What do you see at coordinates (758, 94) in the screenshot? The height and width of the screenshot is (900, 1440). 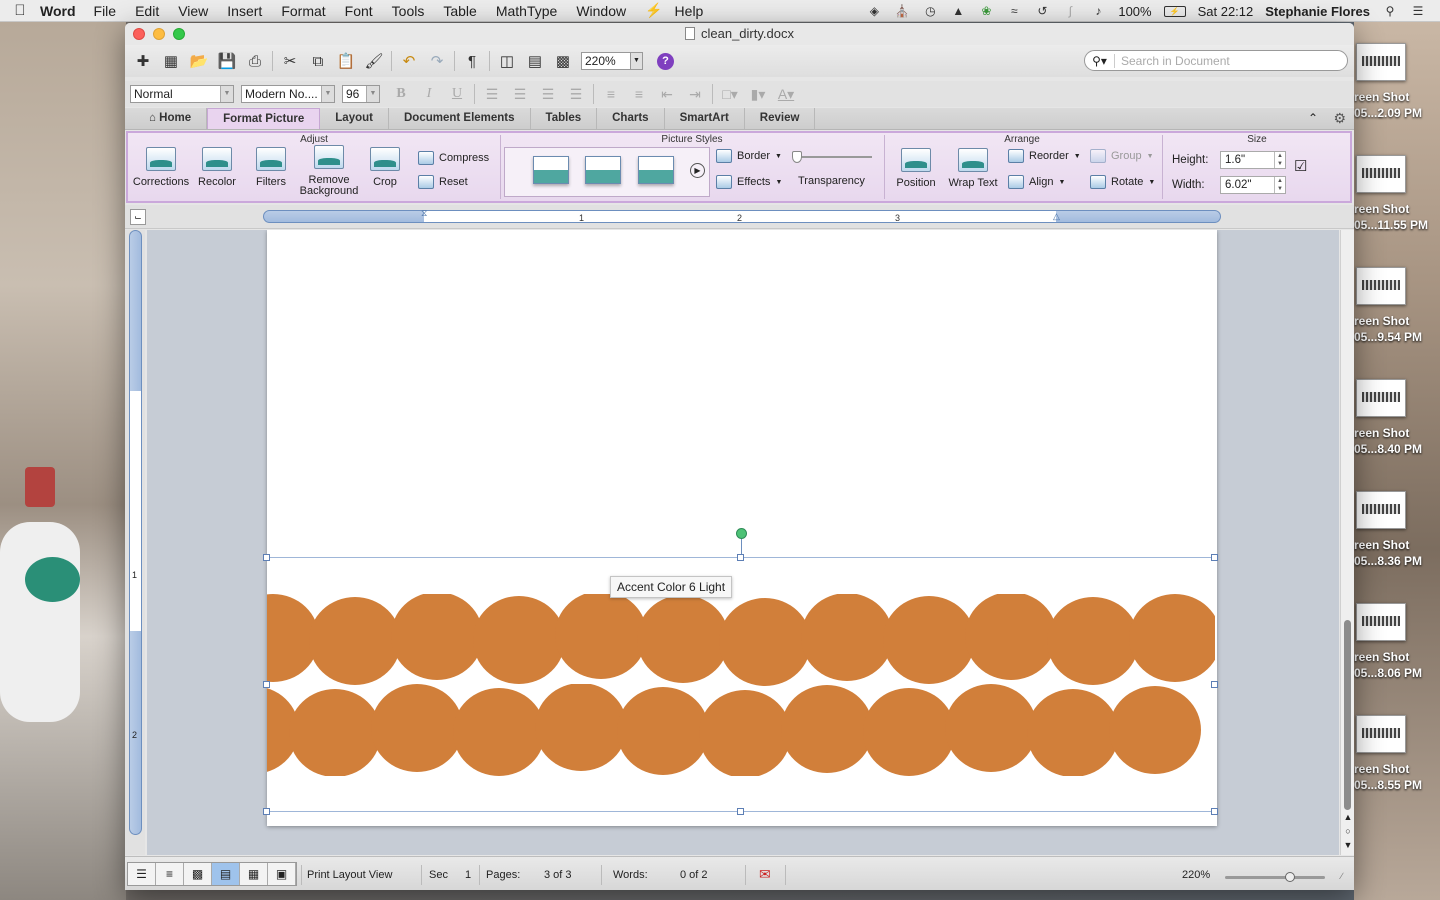 I see `highlight-icon: ▮▾` at bounding box center [758, 94].